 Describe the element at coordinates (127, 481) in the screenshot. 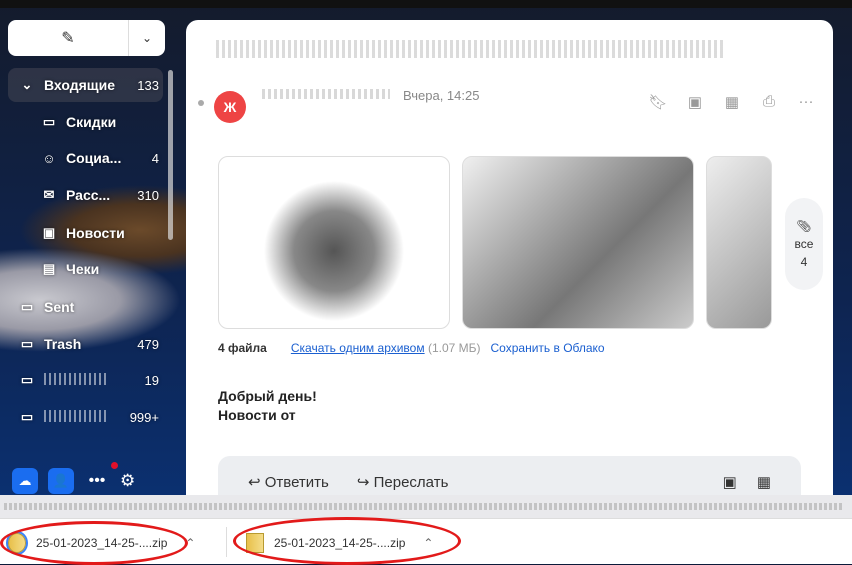

I see `settings-gear-icon: ⚙` at that location.